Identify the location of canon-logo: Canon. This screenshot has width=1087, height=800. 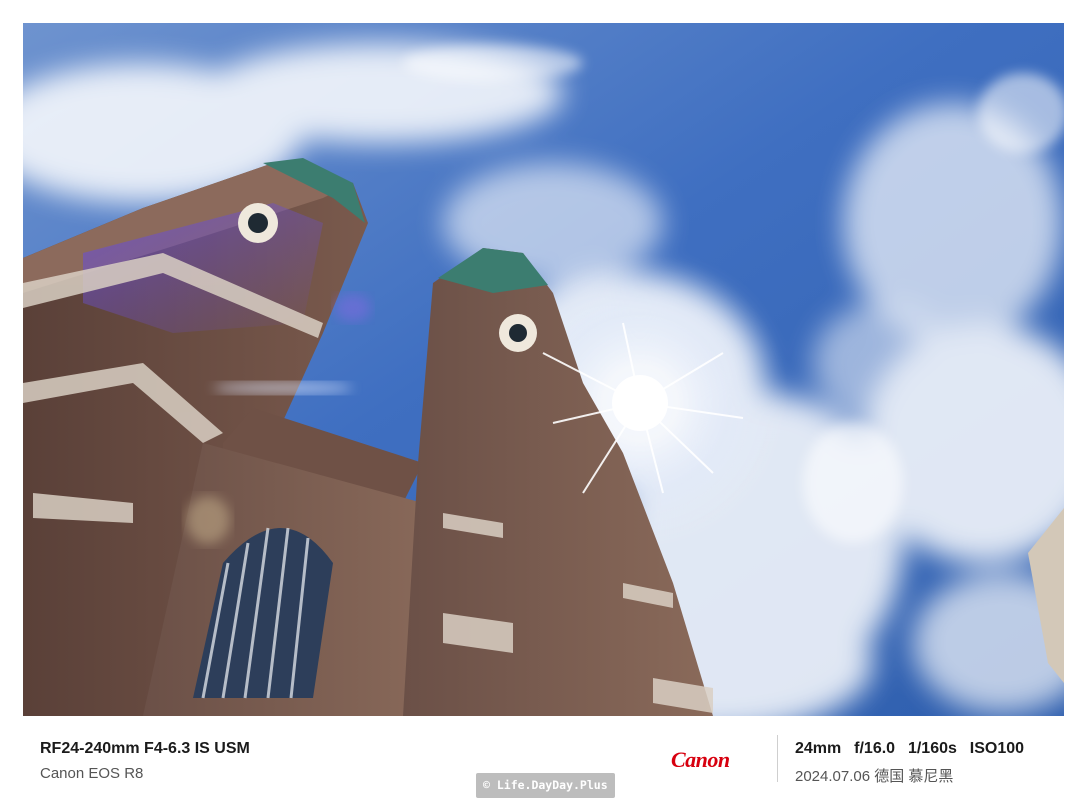
(700, 759).